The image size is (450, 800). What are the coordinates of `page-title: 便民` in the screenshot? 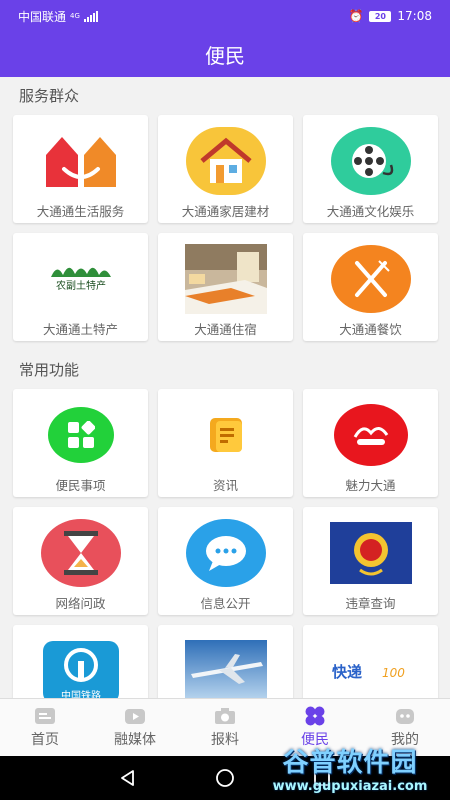 It's located at (225, 56).